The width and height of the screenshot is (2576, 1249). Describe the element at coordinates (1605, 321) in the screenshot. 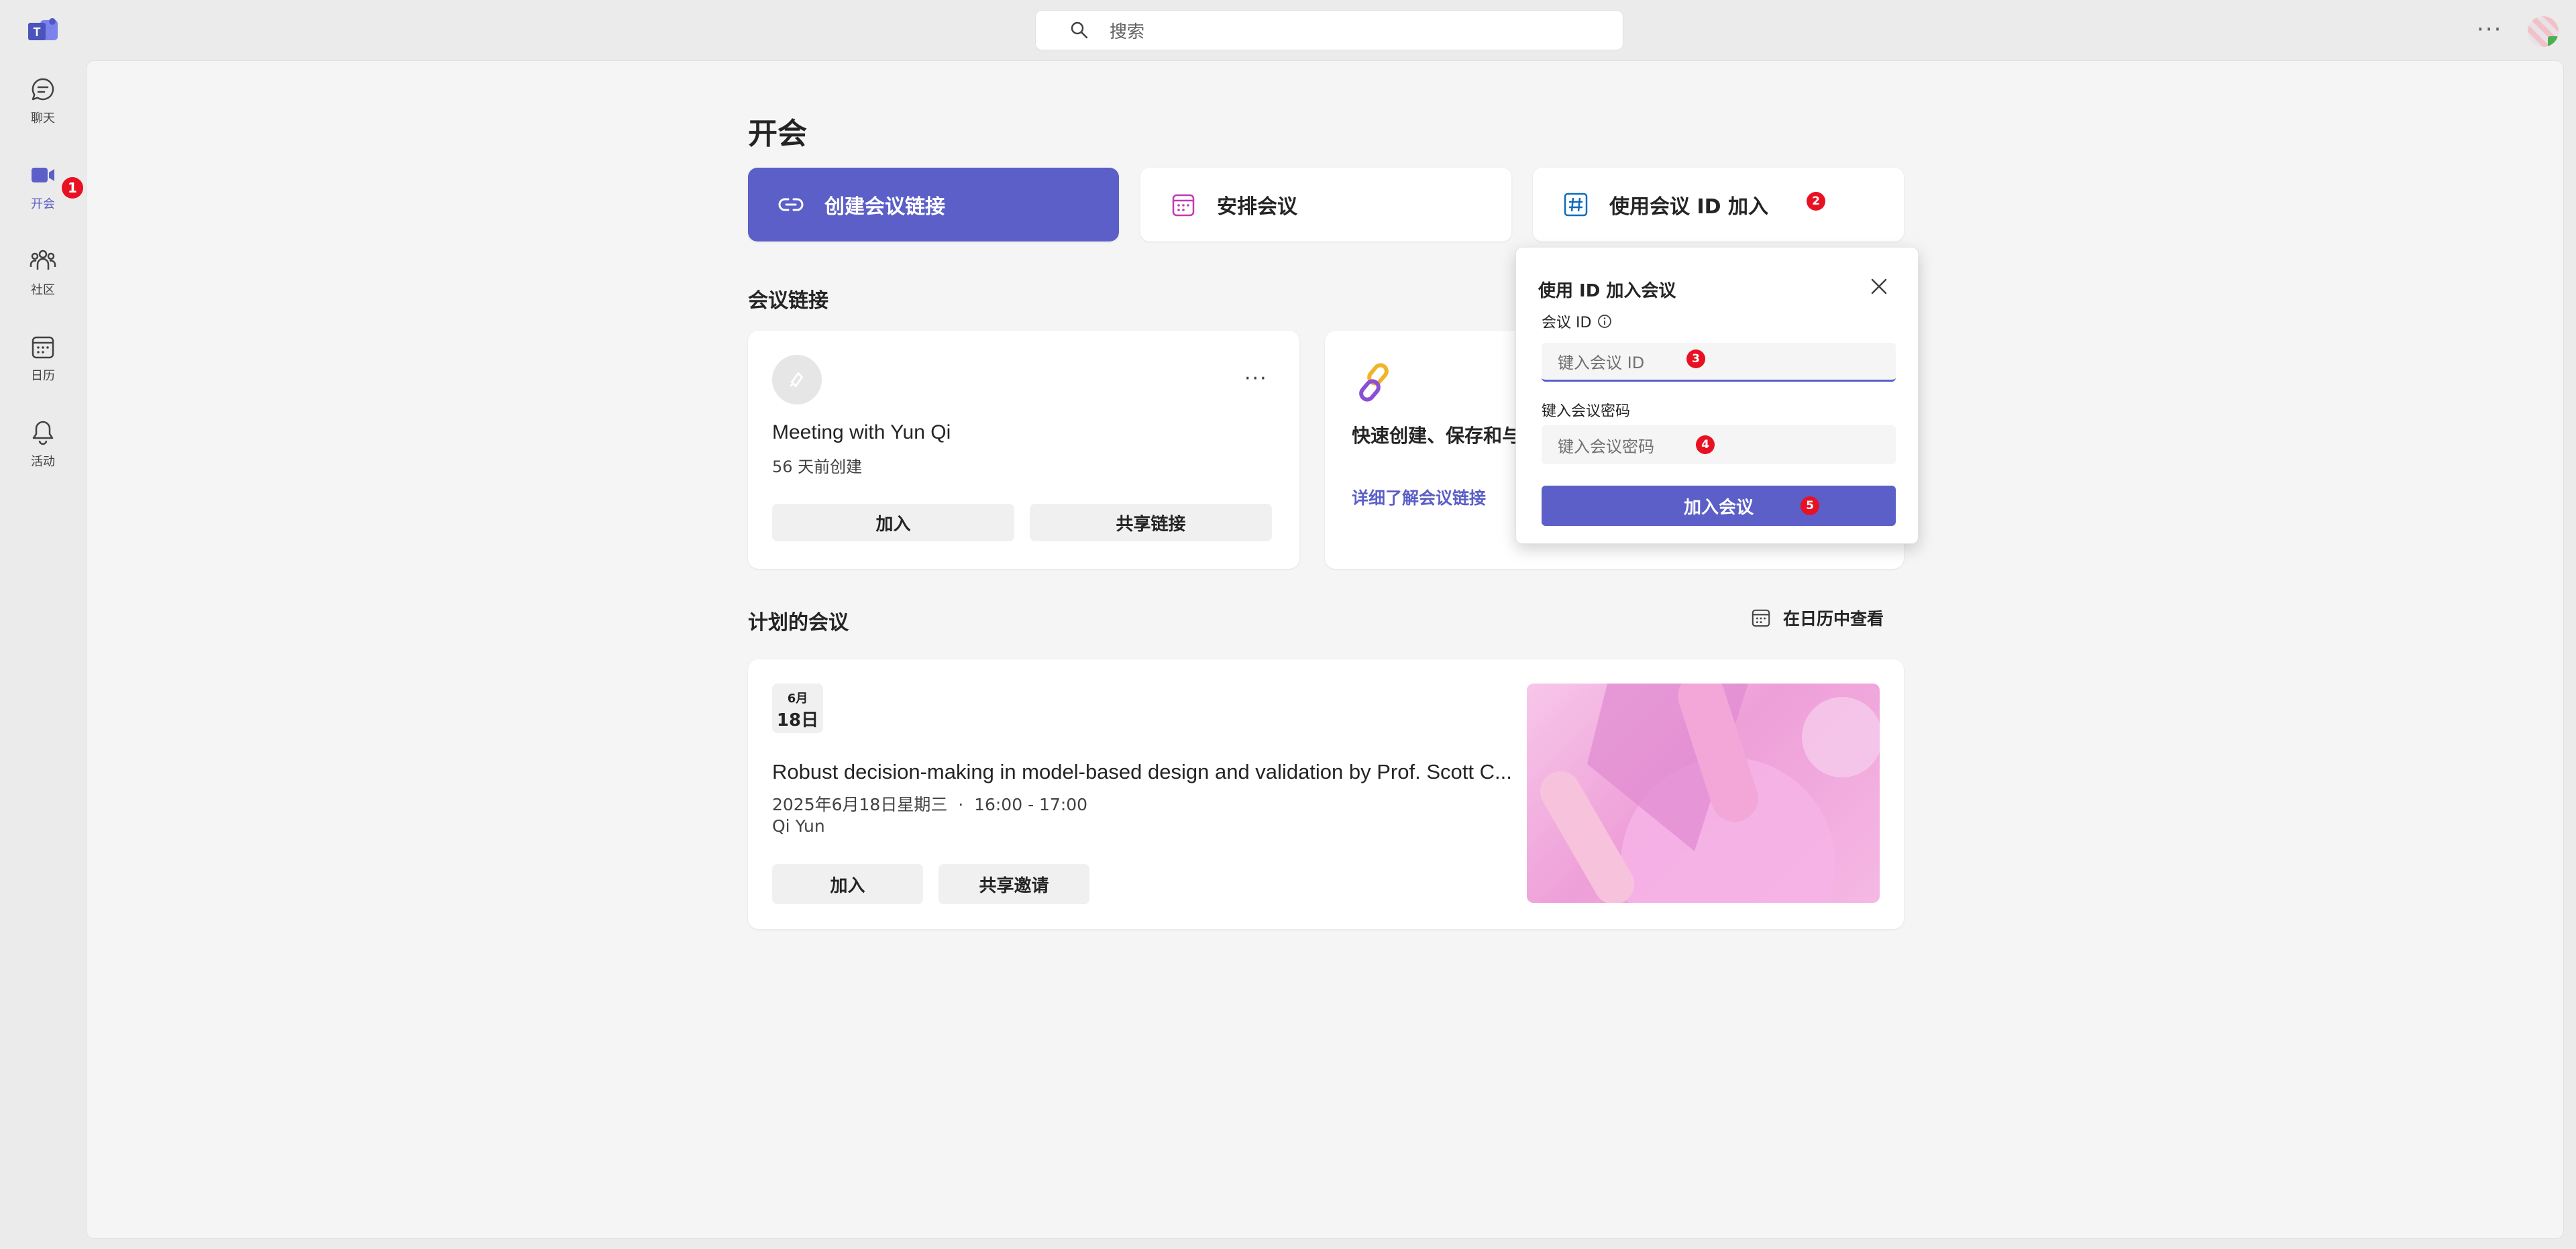

I see `info-icon` at that location.